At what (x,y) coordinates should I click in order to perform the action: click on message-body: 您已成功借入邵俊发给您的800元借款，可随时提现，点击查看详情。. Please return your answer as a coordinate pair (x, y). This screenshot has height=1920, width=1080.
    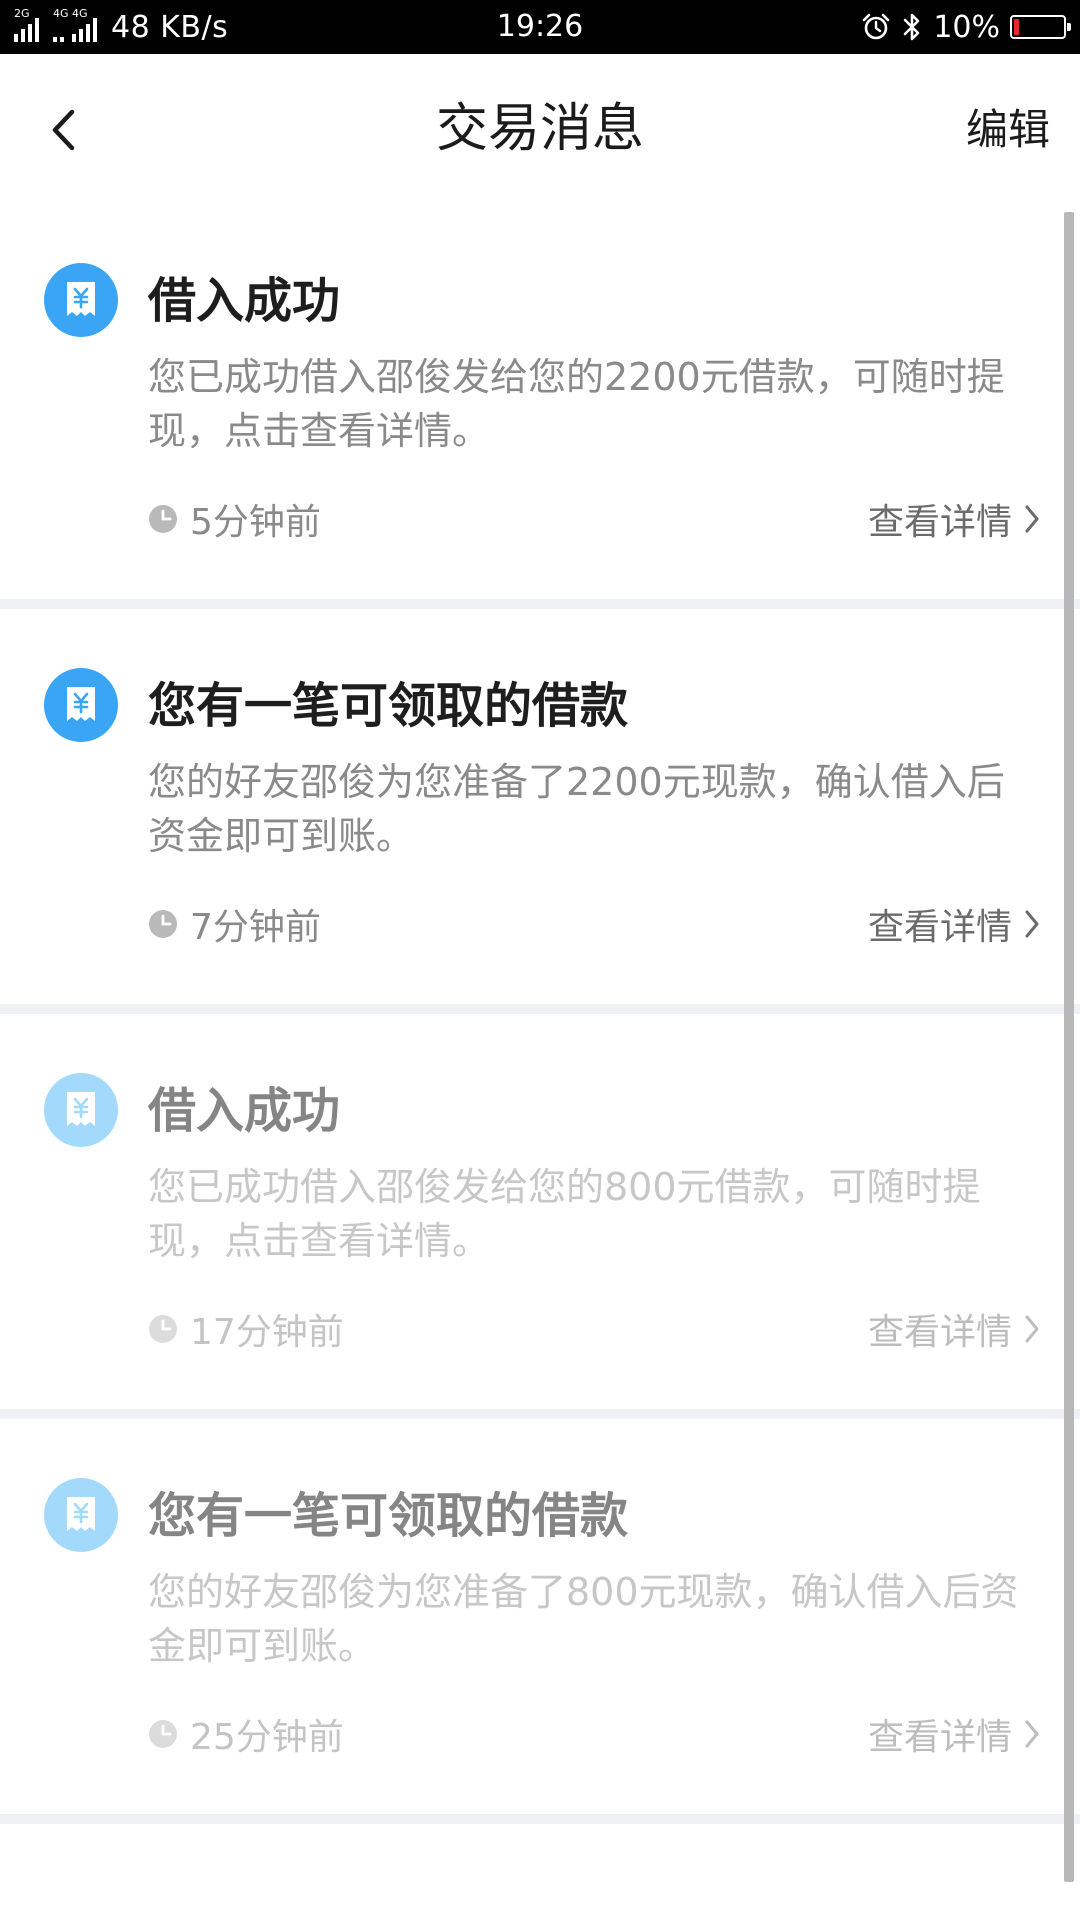
    Looking at the image, I should click on (564, 1214).